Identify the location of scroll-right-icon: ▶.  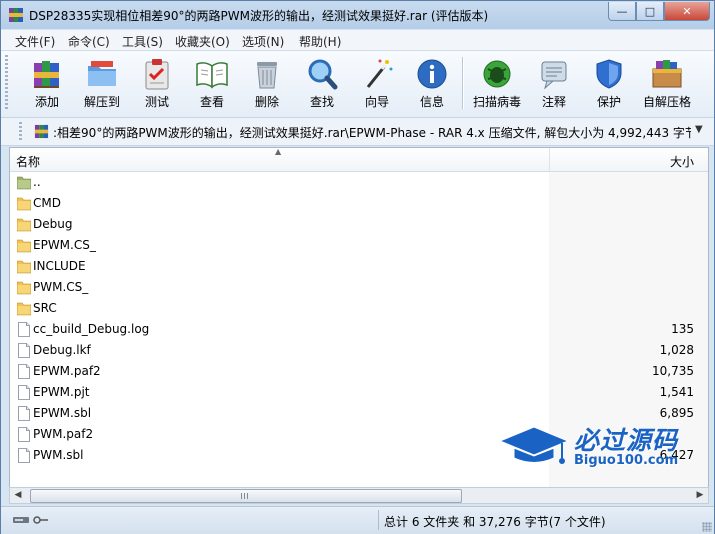
(700, 495).